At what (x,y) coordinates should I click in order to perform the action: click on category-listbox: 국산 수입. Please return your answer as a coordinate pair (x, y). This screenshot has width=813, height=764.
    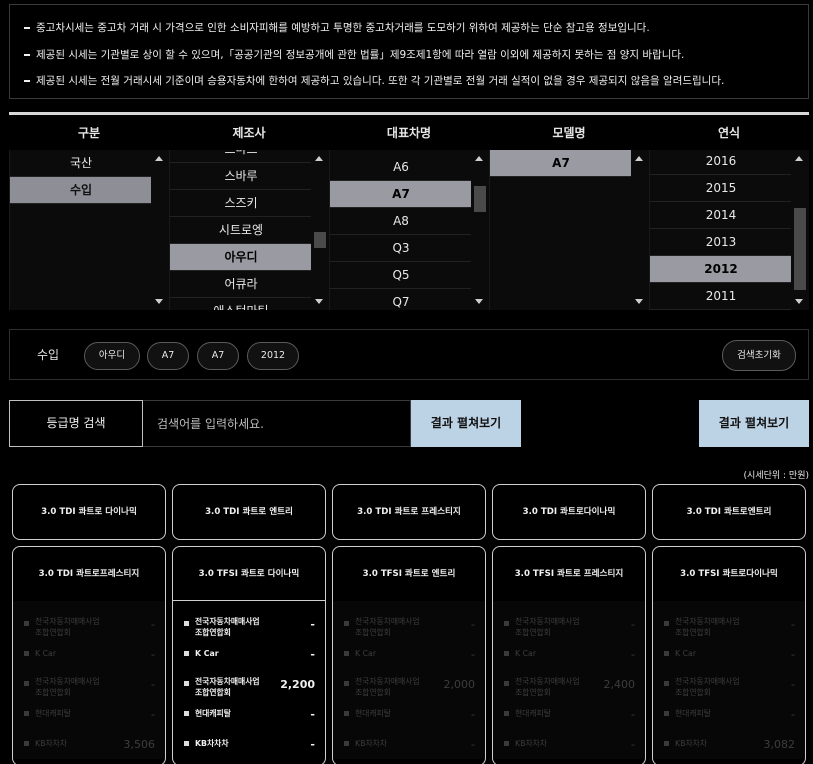
    Looking at the image, I should click on (89, 230).